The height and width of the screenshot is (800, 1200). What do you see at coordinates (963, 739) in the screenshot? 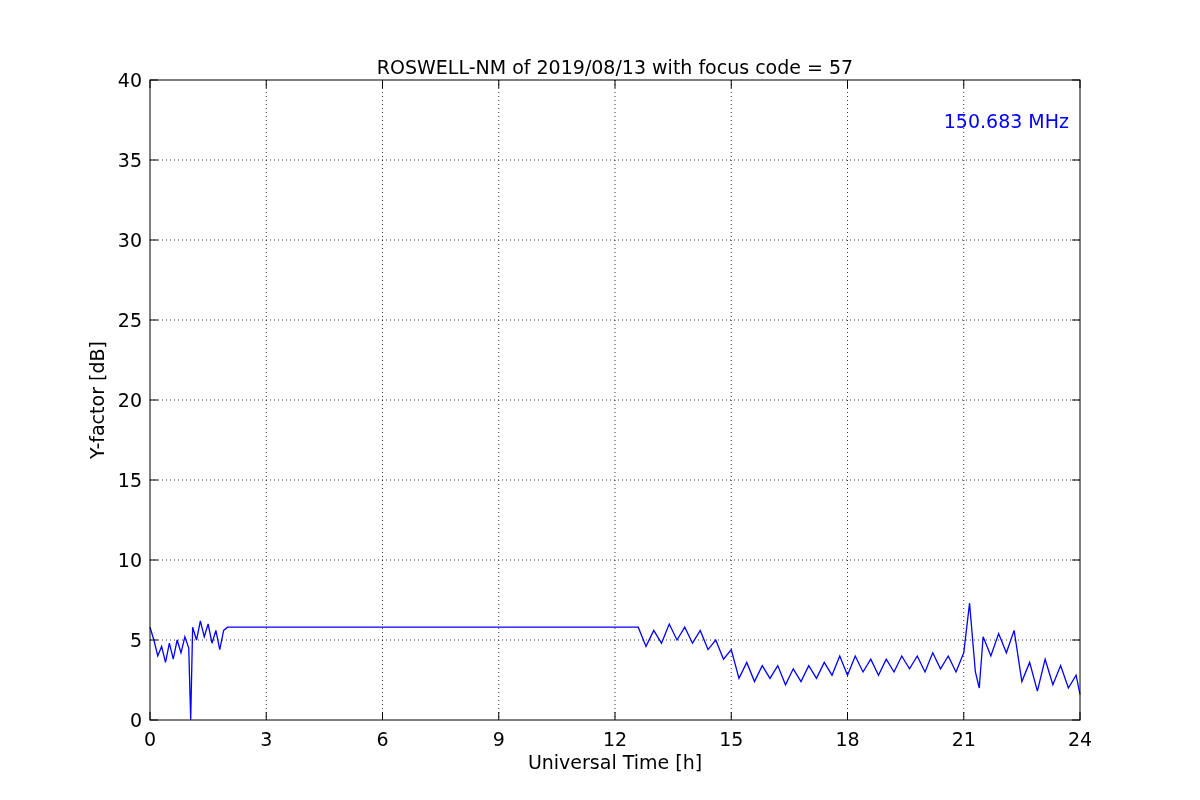
I see `x-tick-label: 21` at bounding box center [963, 739].